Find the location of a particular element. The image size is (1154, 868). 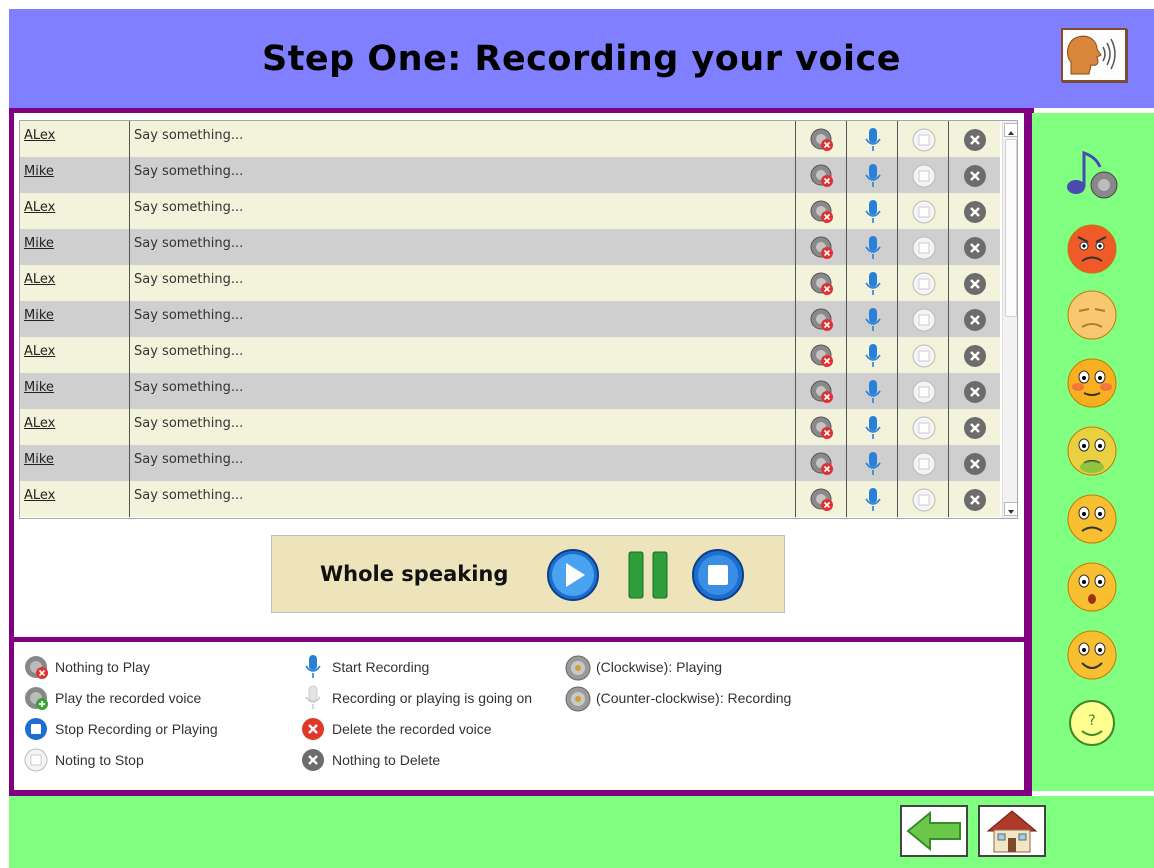

scroll-thumb is located at coordinates (1011, 228).